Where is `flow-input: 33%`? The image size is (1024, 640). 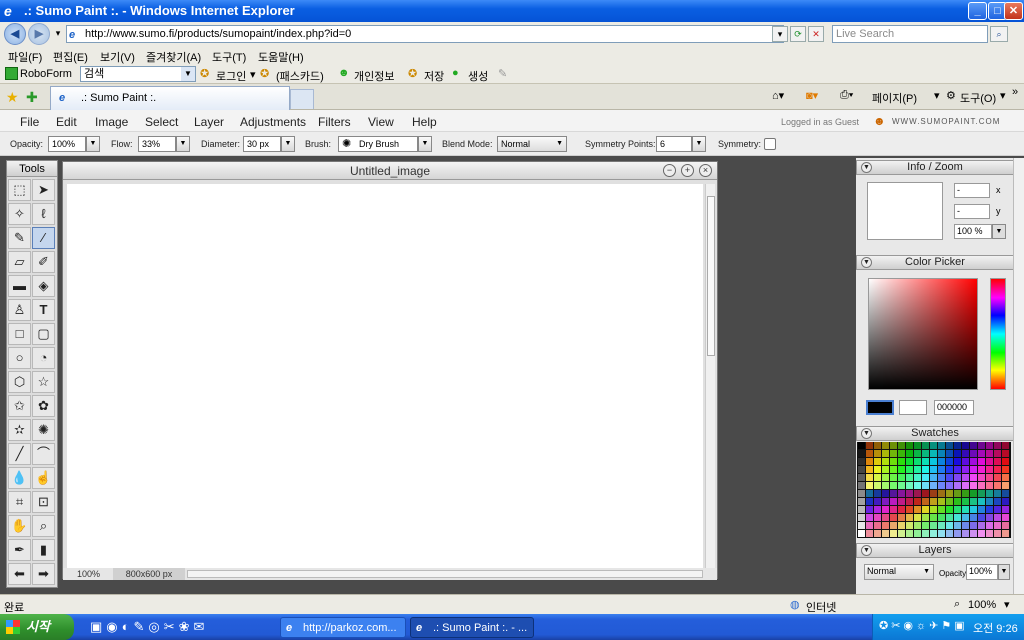
flow-input: 33% is located at coordinates (157, 144).